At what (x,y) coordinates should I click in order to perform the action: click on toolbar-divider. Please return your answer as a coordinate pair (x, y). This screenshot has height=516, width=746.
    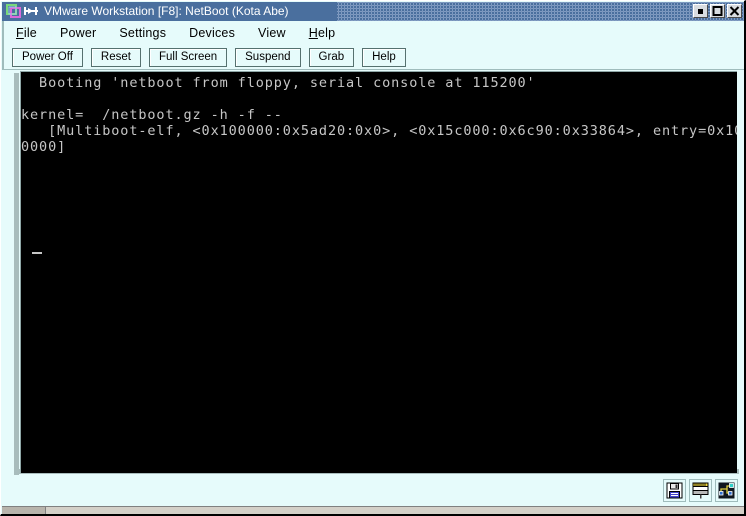
    Looking at the image, I should click on (374, 69).